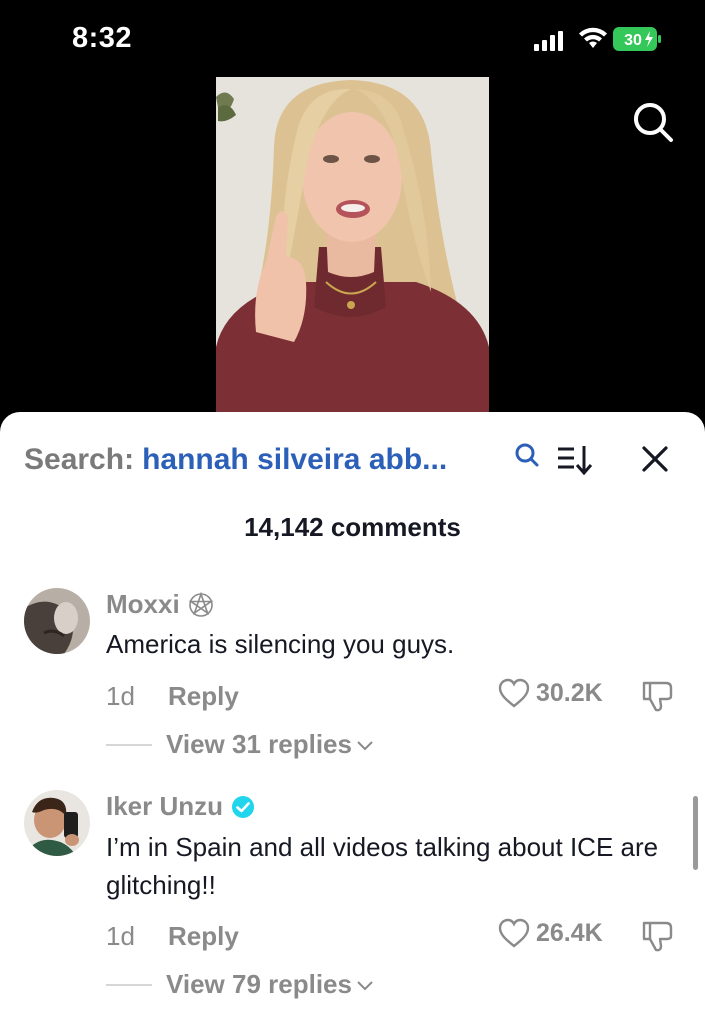 The height and width of the screenshot is (1024, 705). I want to click on video-player, so click(352, 244).